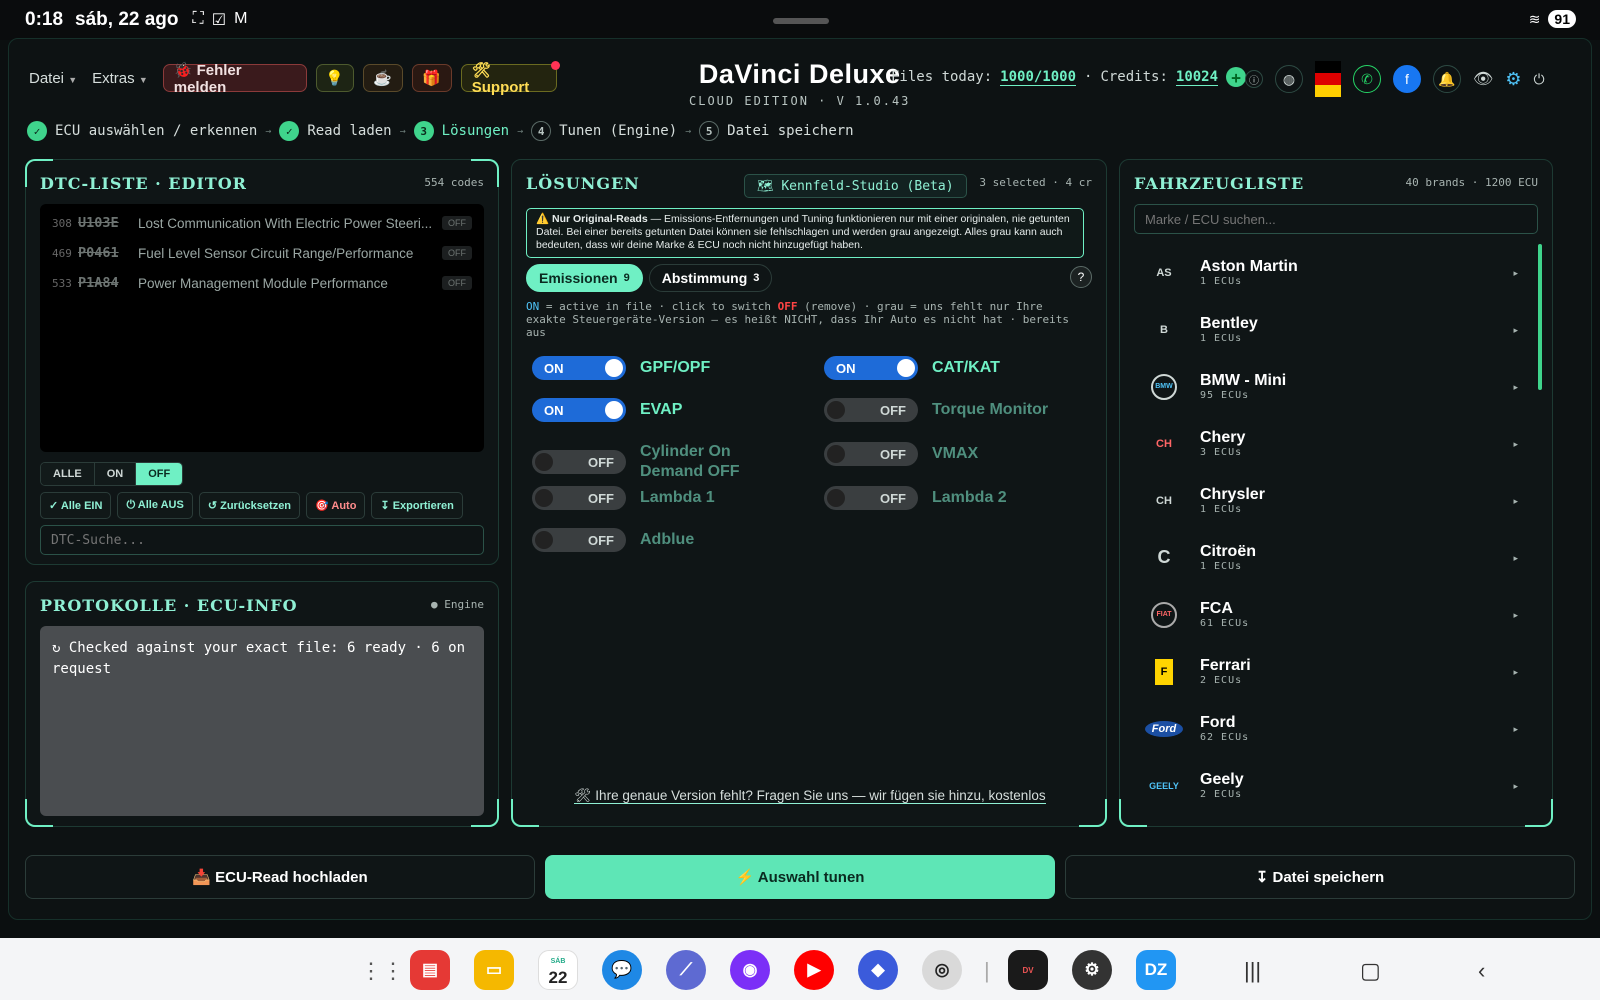  I want to click on firefox-app-icon: ◉, so click(750, 970).